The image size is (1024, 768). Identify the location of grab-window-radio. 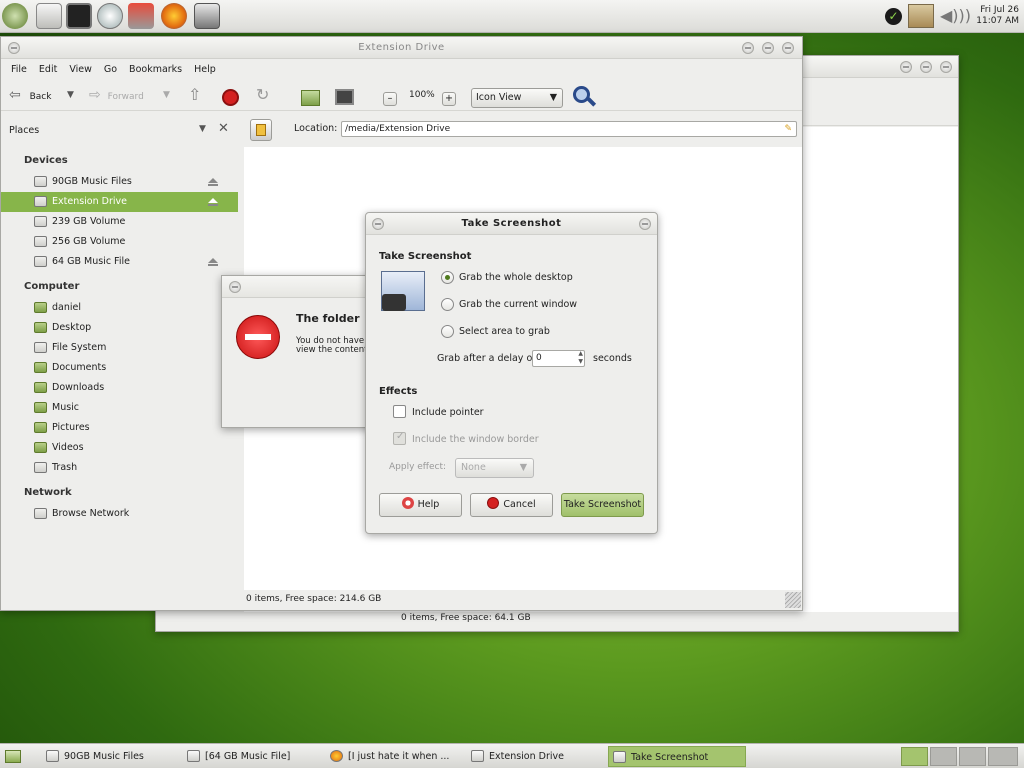
(447, 304).